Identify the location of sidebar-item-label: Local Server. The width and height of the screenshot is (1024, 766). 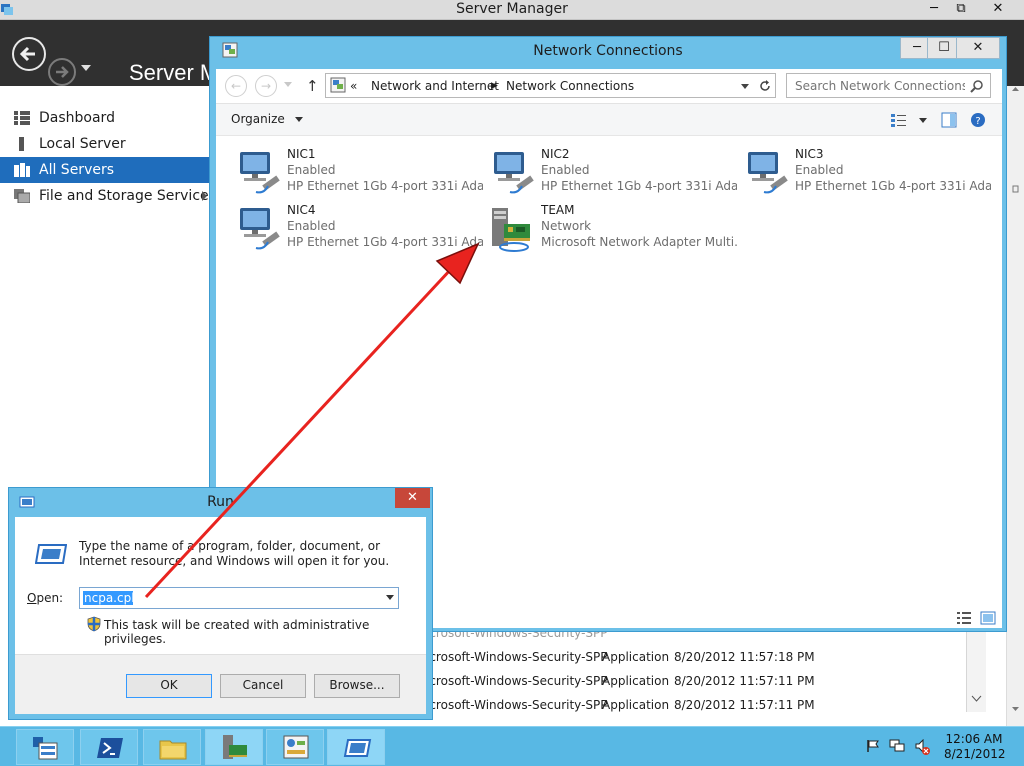
(82, 144).